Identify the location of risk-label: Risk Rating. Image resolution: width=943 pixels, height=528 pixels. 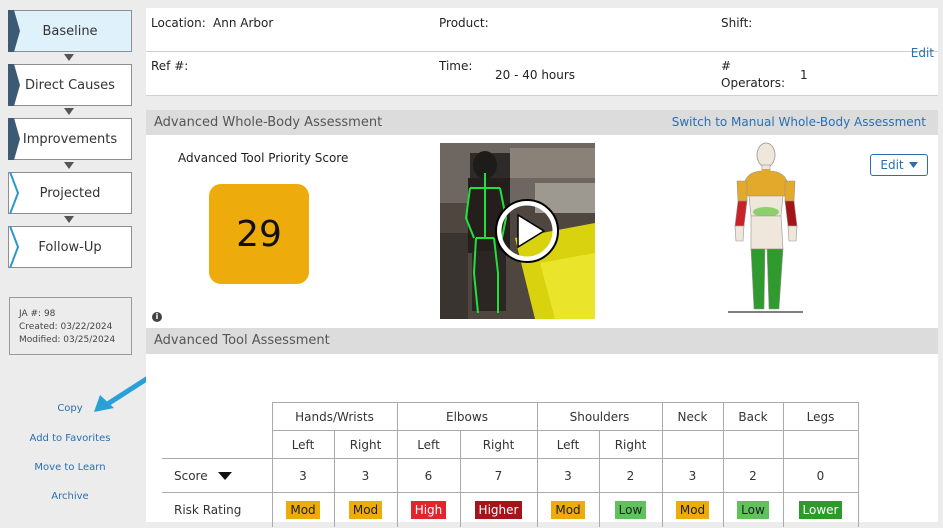
(208, 509).